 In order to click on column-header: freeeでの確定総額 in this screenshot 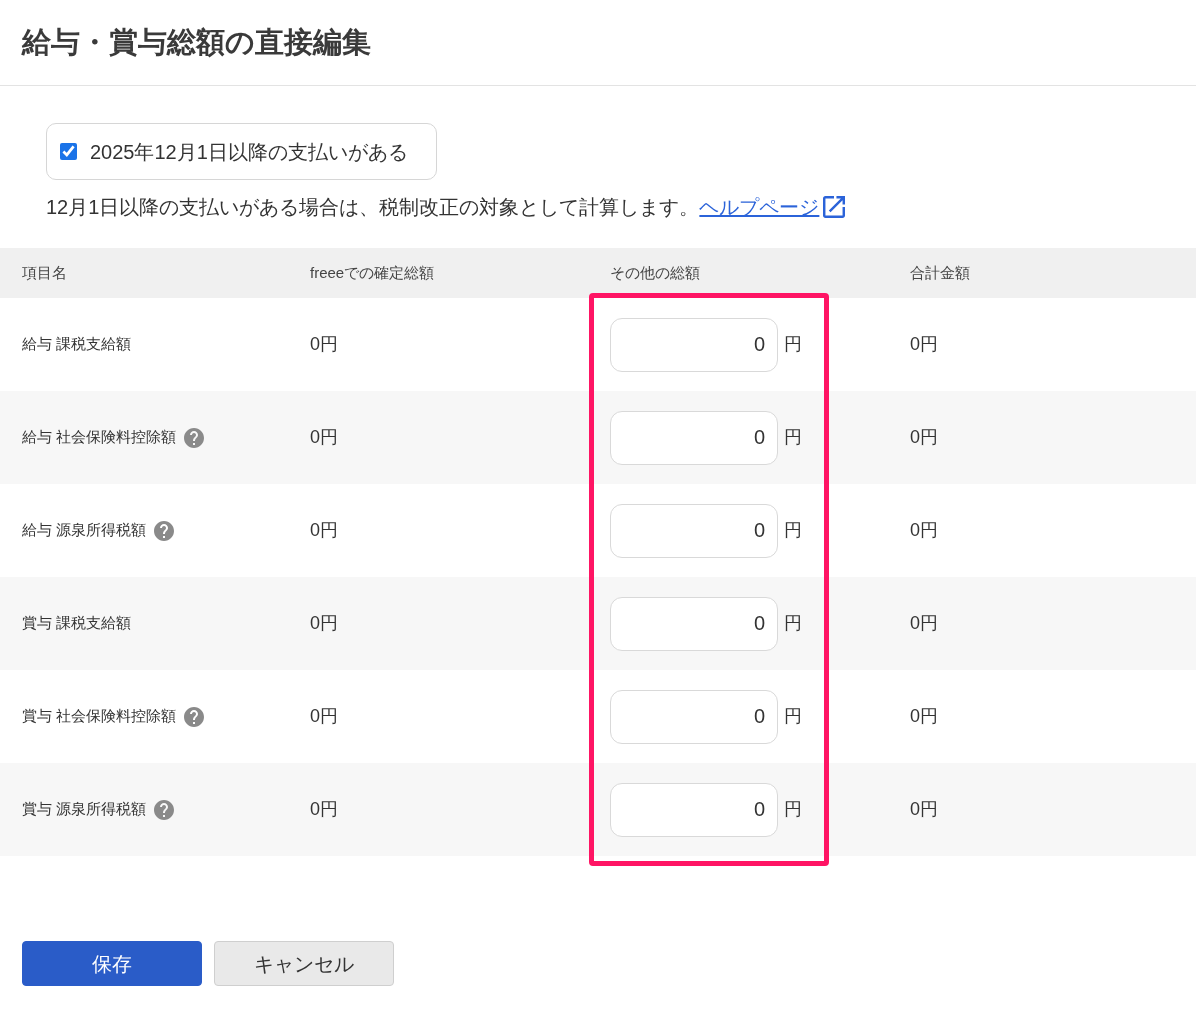, I will do `click(372, 272)`.